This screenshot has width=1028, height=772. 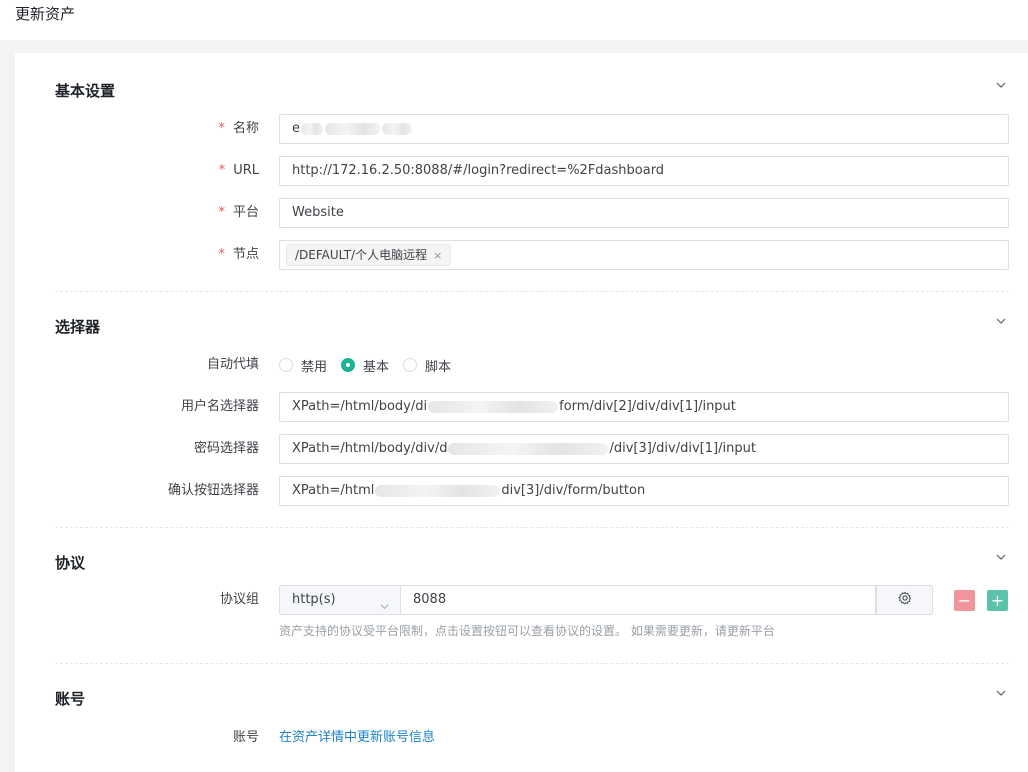 I want to click on field-label-protocol-group: 协议组, so click(x=239, y=599).